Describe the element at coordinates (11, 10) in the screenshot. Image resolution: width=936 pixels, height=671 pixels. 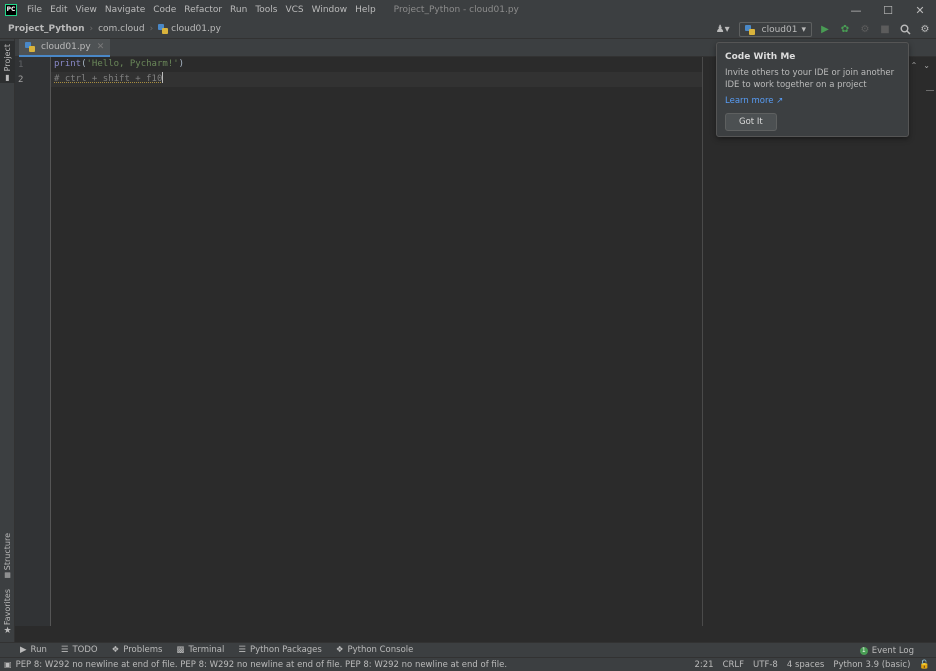
I see `pycharm-logo-icon: PC` at that location.